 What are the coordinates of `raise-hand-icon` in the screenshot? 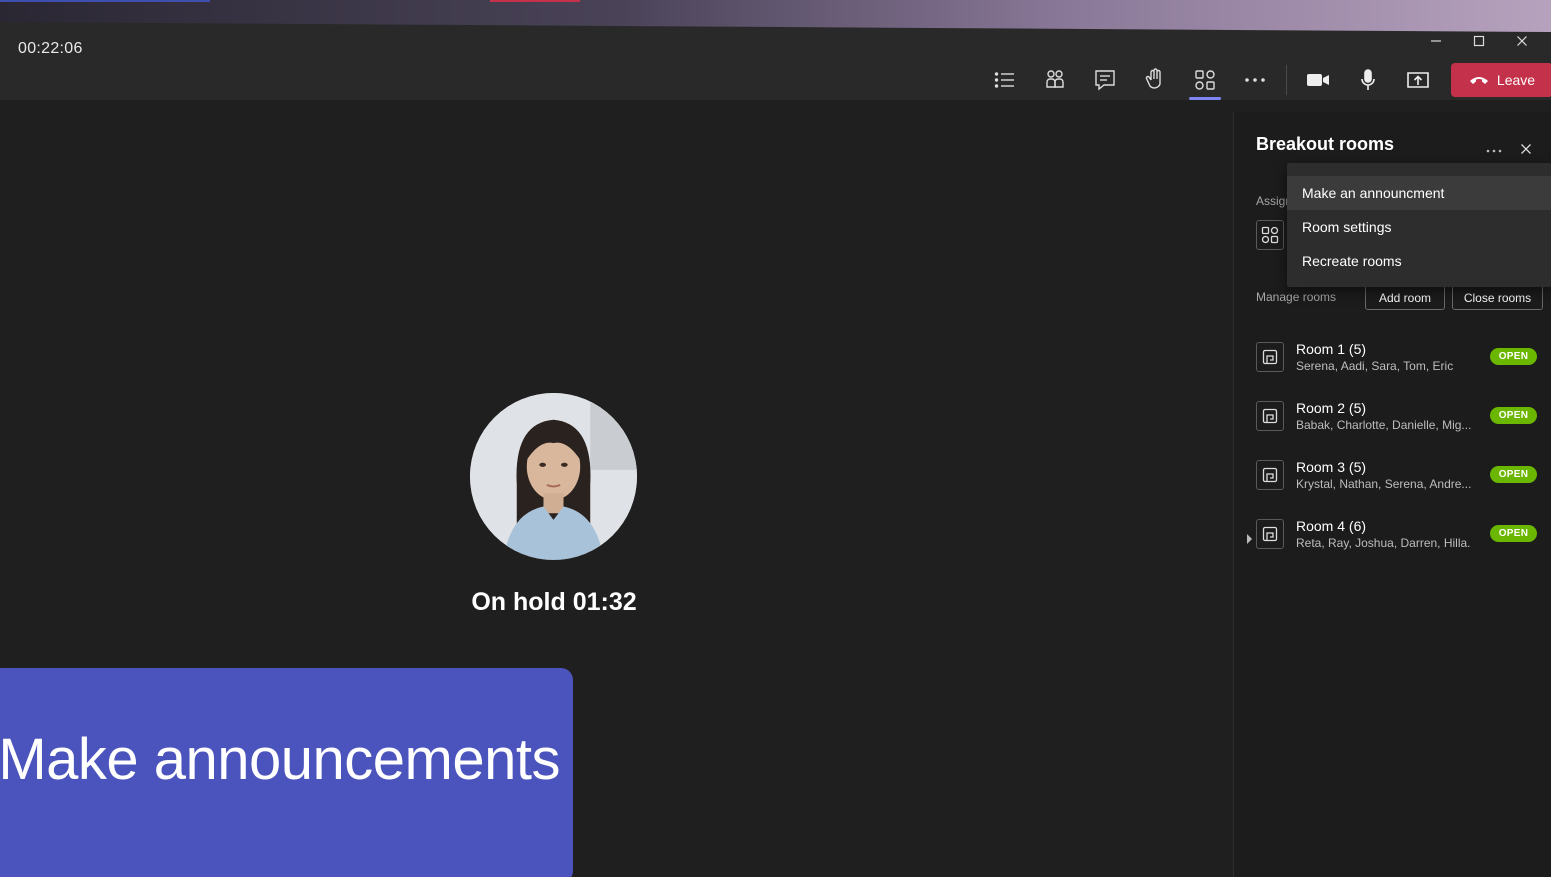 It's located at (1153, 78).